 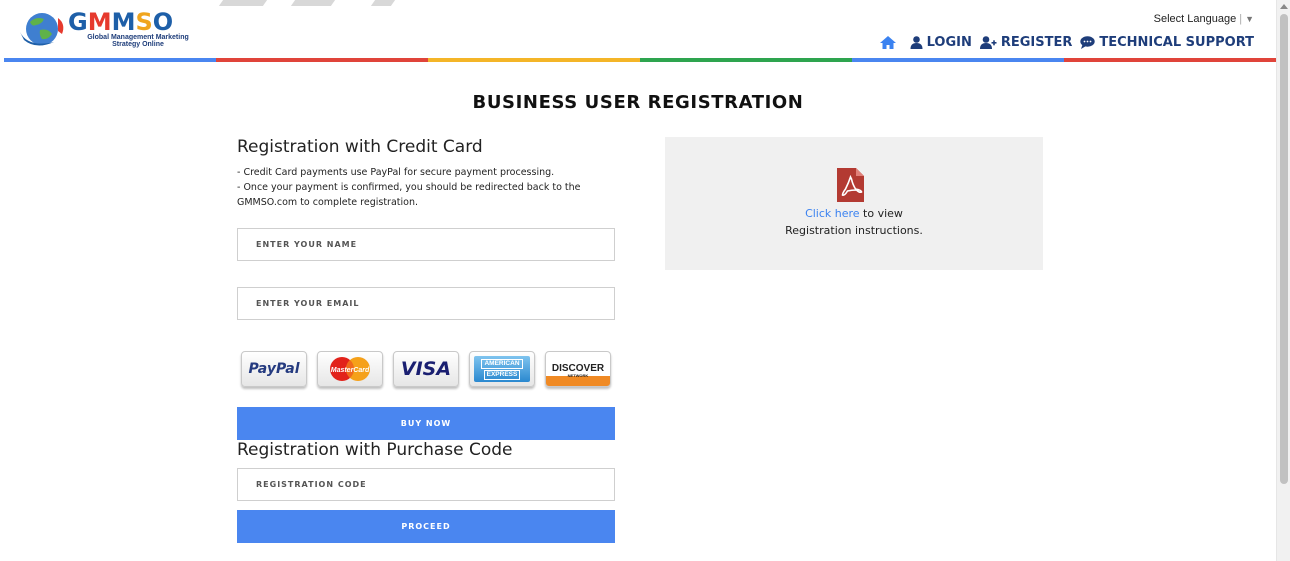 I want to click on nav-support: TECHNICAL SUPPORT, so click(x=1167, y=42).